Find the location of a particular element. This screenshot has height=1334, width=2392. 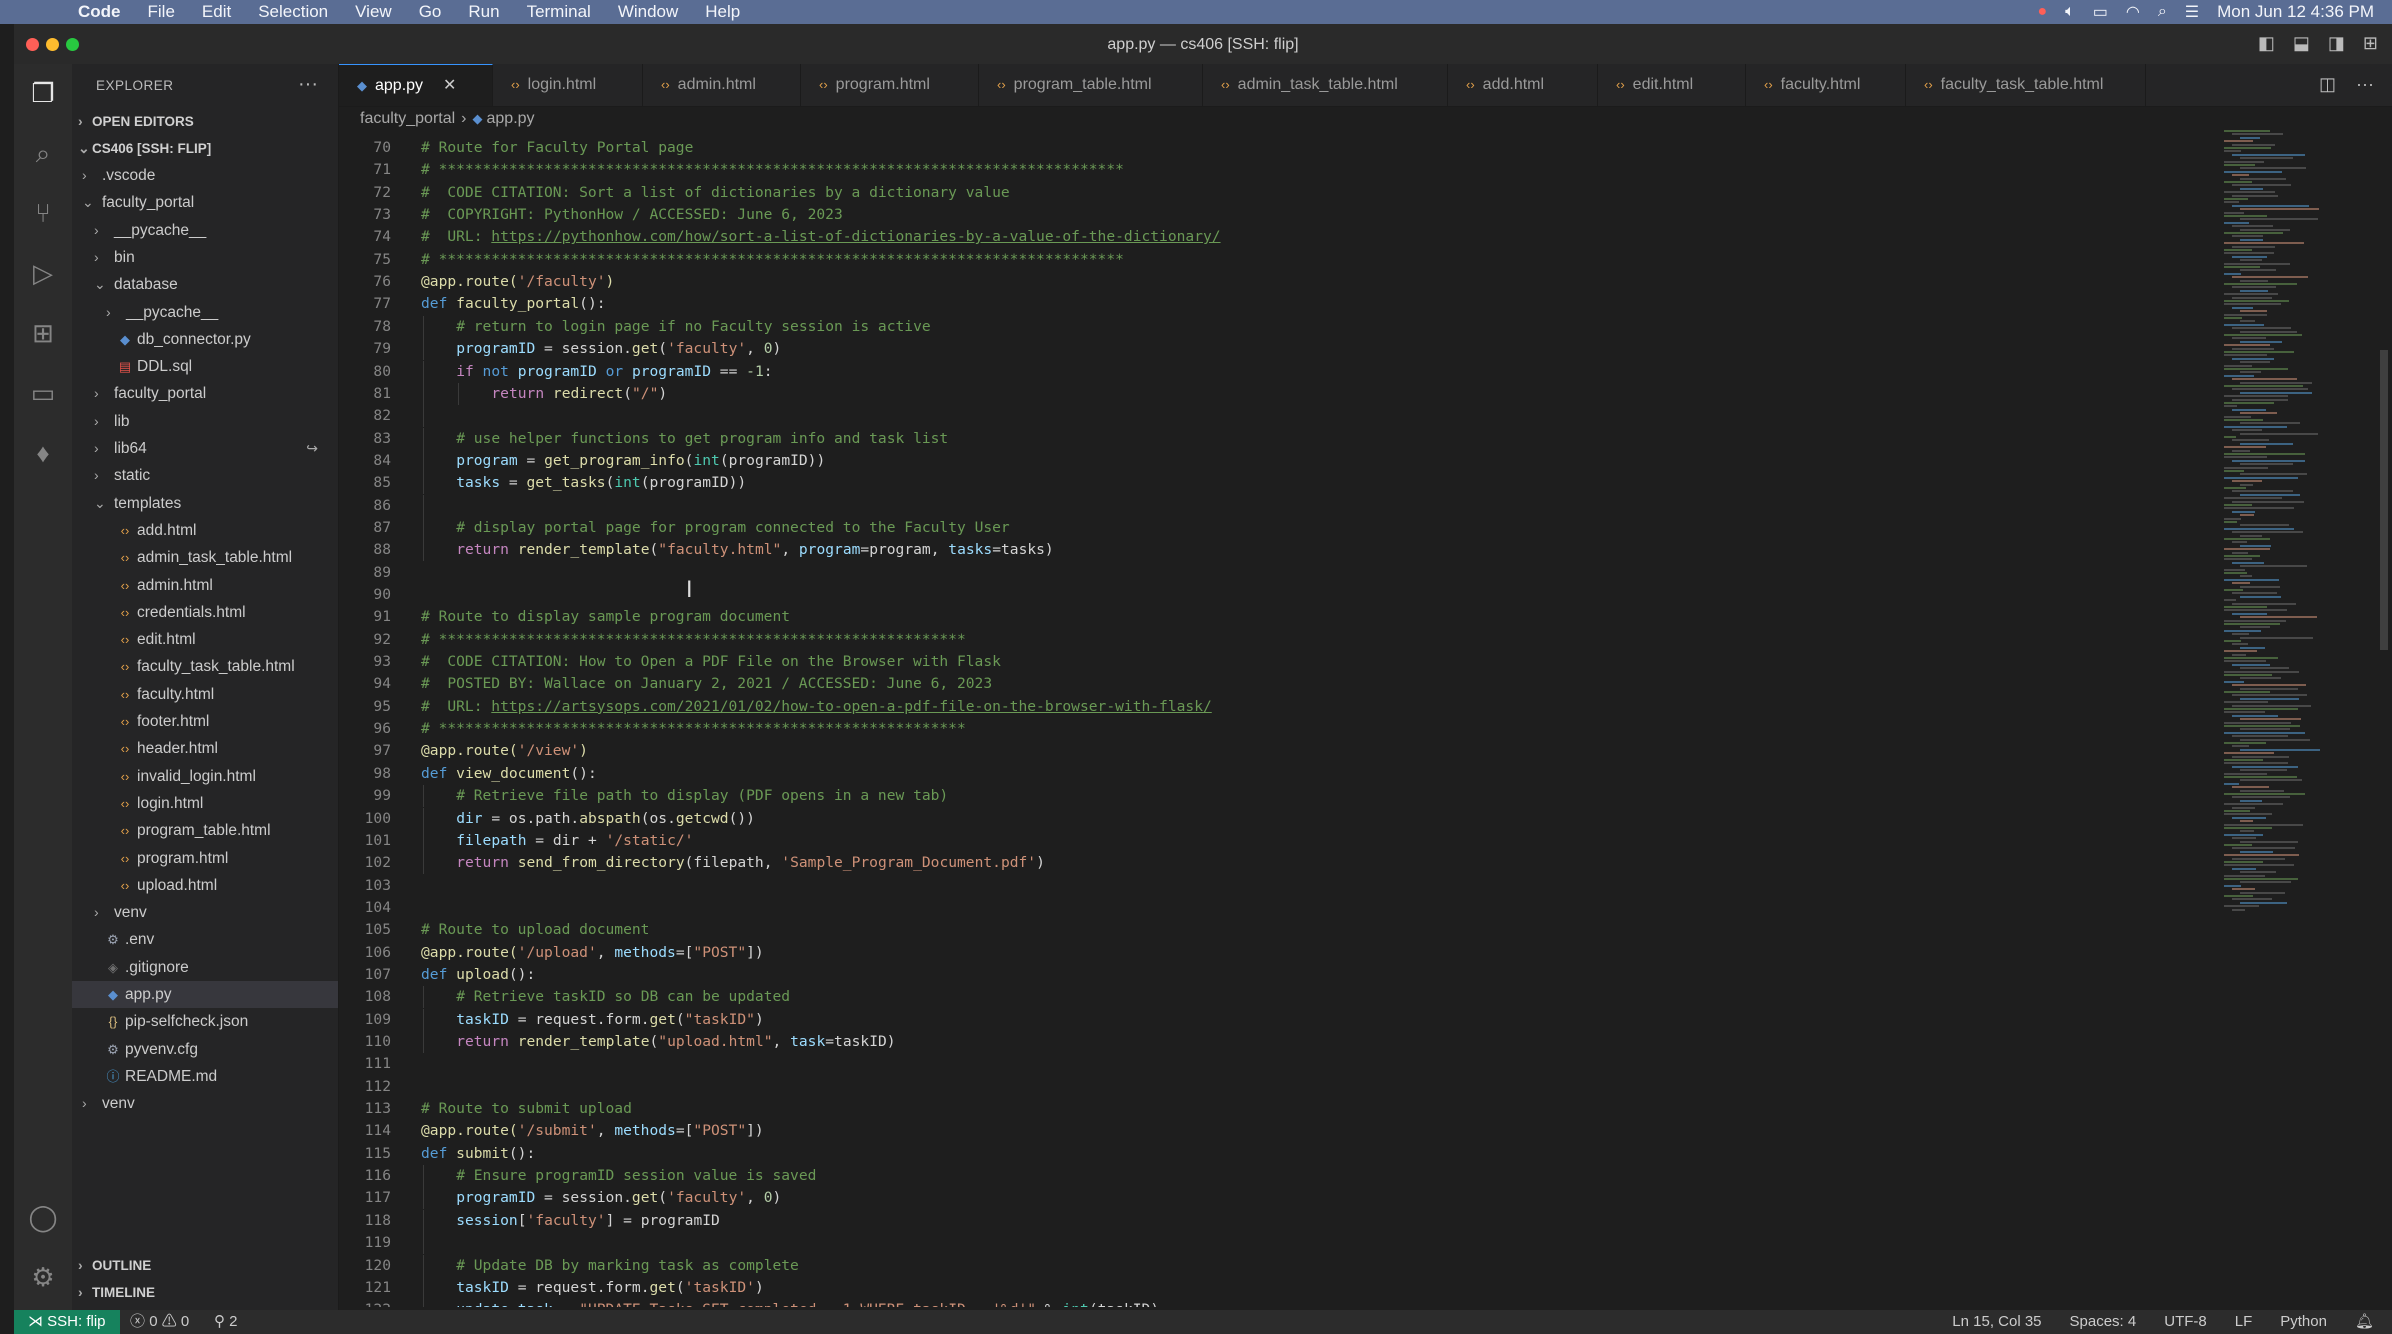

file-tree-item: ◆ db_connector.py is located at coordinates (205, 339).